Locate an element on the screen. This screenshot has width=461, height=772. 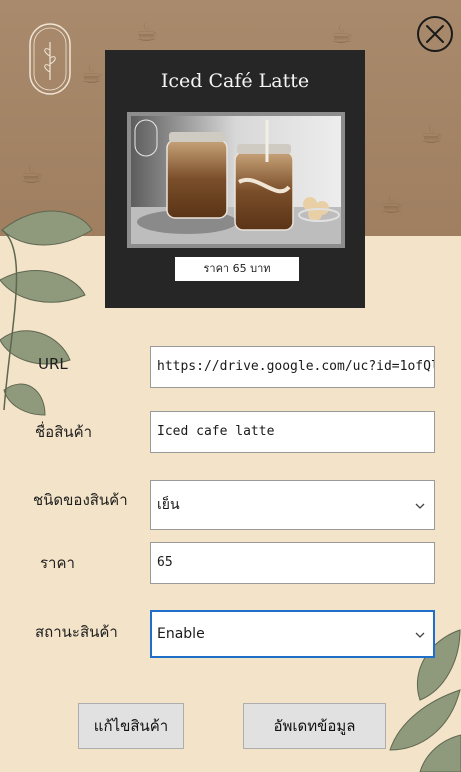
brand-logo is located at coordinates (50, 59).